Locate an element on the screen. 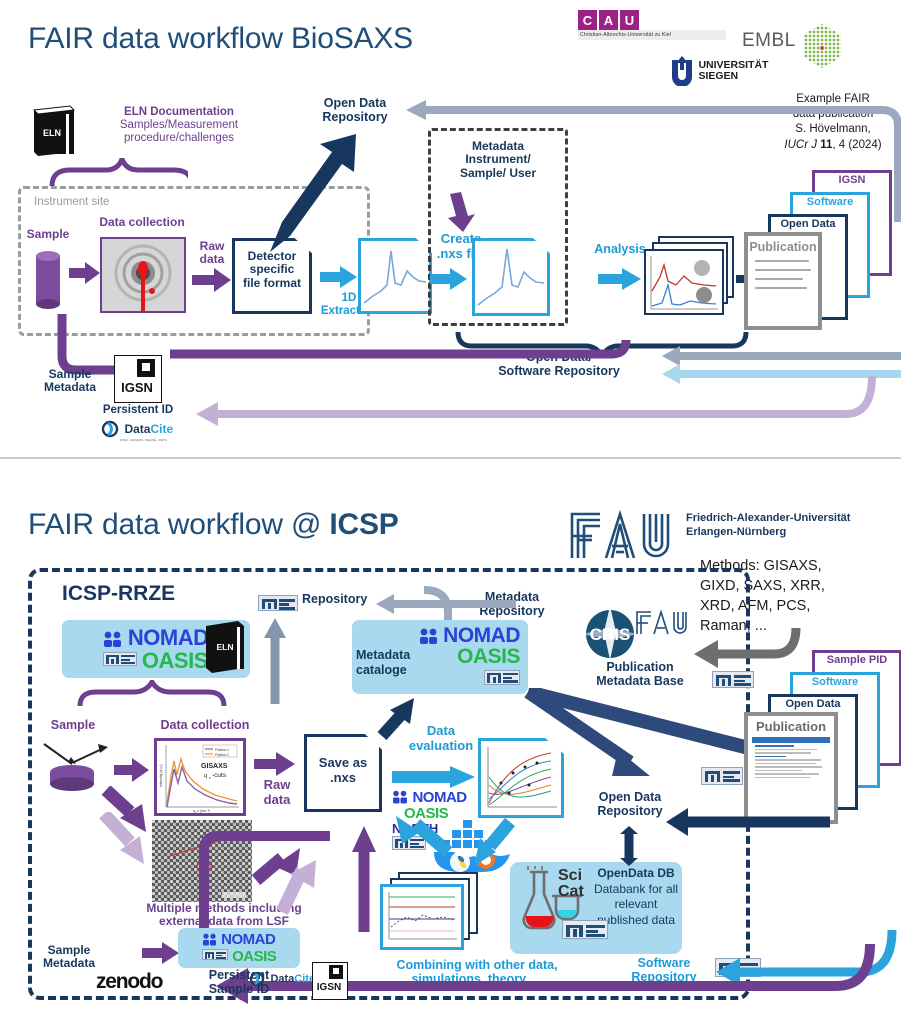 The width and height of the screenshot is (901, 1034). nomad-oasis-persistent-id-logo: NOMAD OASIS is located at coordinates (239, 948).